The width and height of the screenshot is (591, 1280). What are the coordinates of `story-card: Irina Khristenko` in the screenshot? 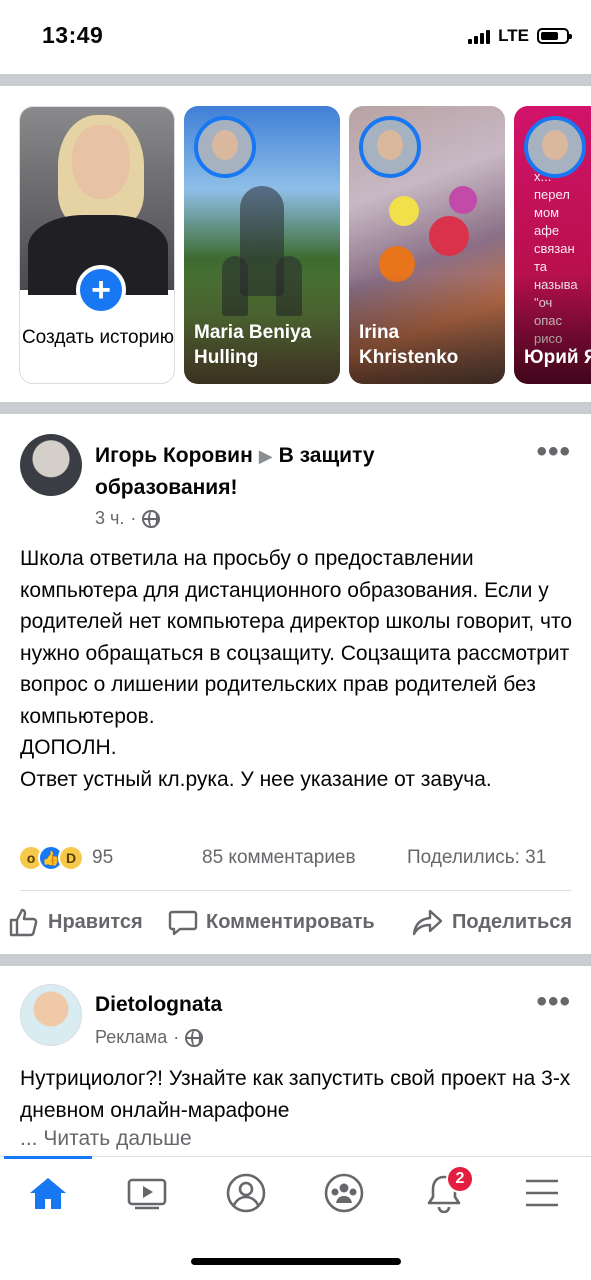 It's located at (427, 245).